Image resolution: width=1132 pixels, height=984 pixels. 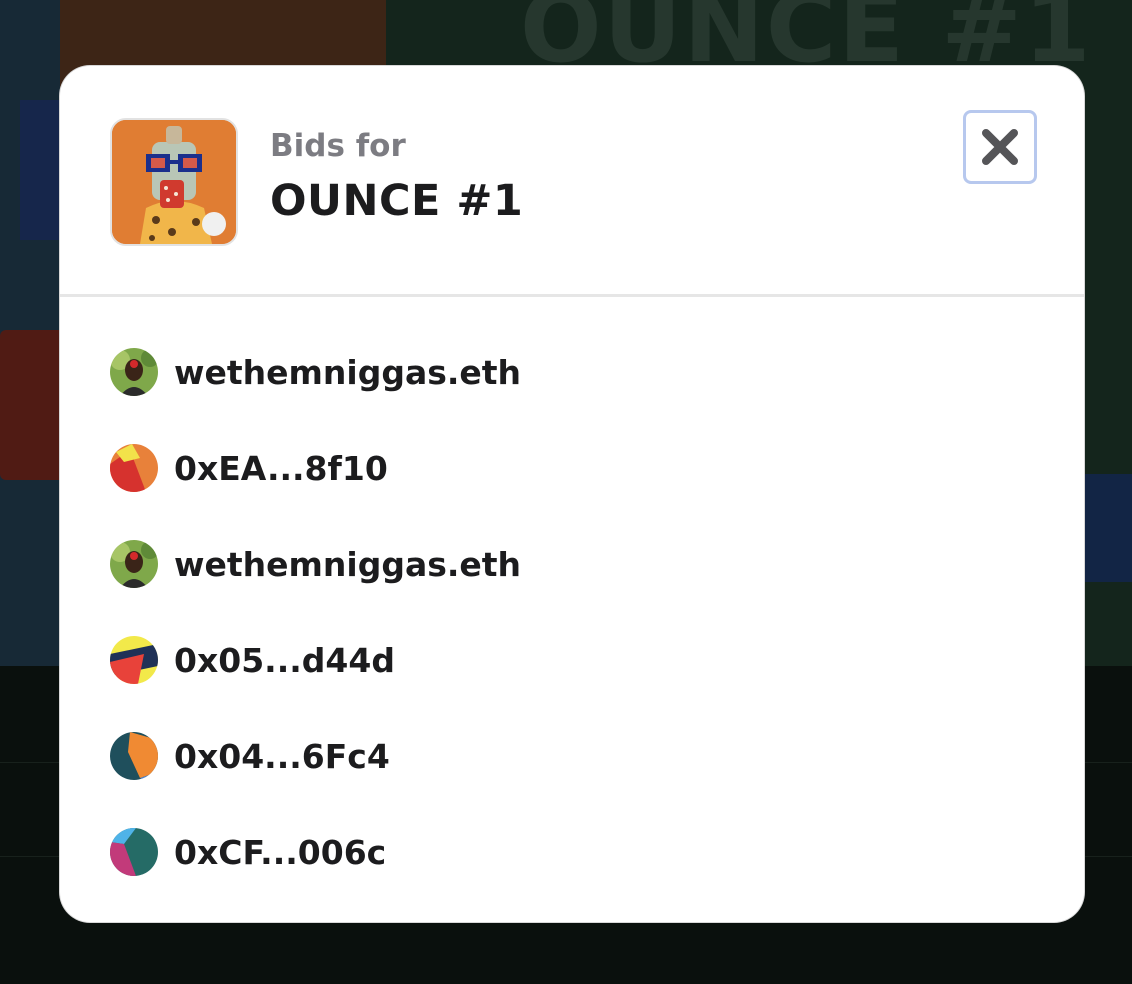 What do you see at coordinates (572, 295) in the screenshot?
I see `header-divider` at bounding box center [572, 295].